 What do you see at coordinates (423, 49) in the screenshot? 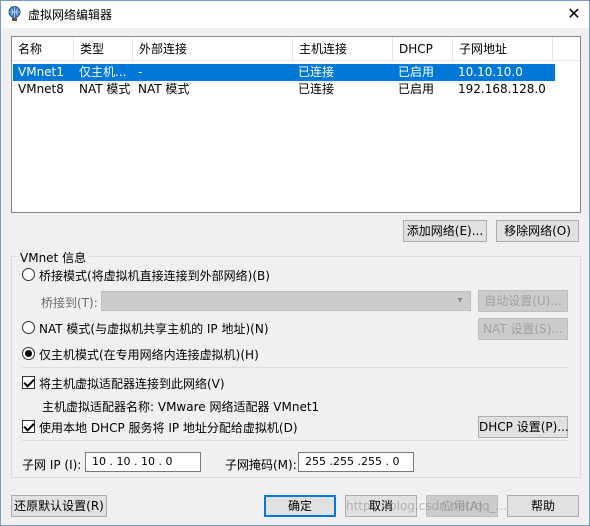
I see `column-header-dhcp: DHCP` at bounding box center [423, 49].